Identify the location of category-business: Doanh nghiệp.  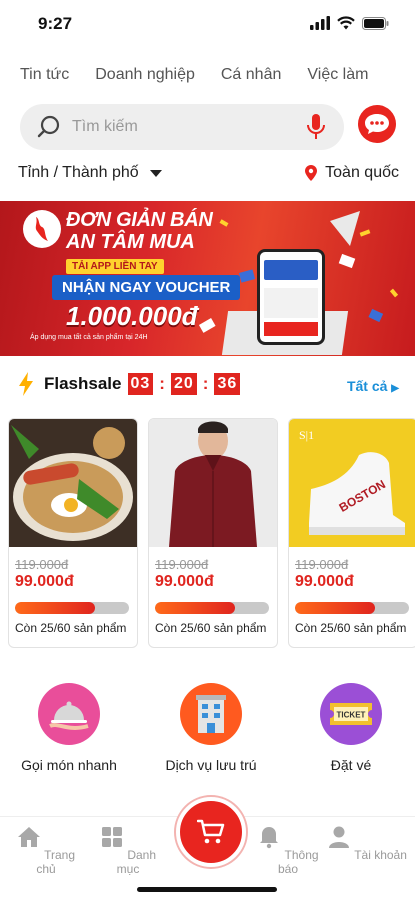
(145, 75).